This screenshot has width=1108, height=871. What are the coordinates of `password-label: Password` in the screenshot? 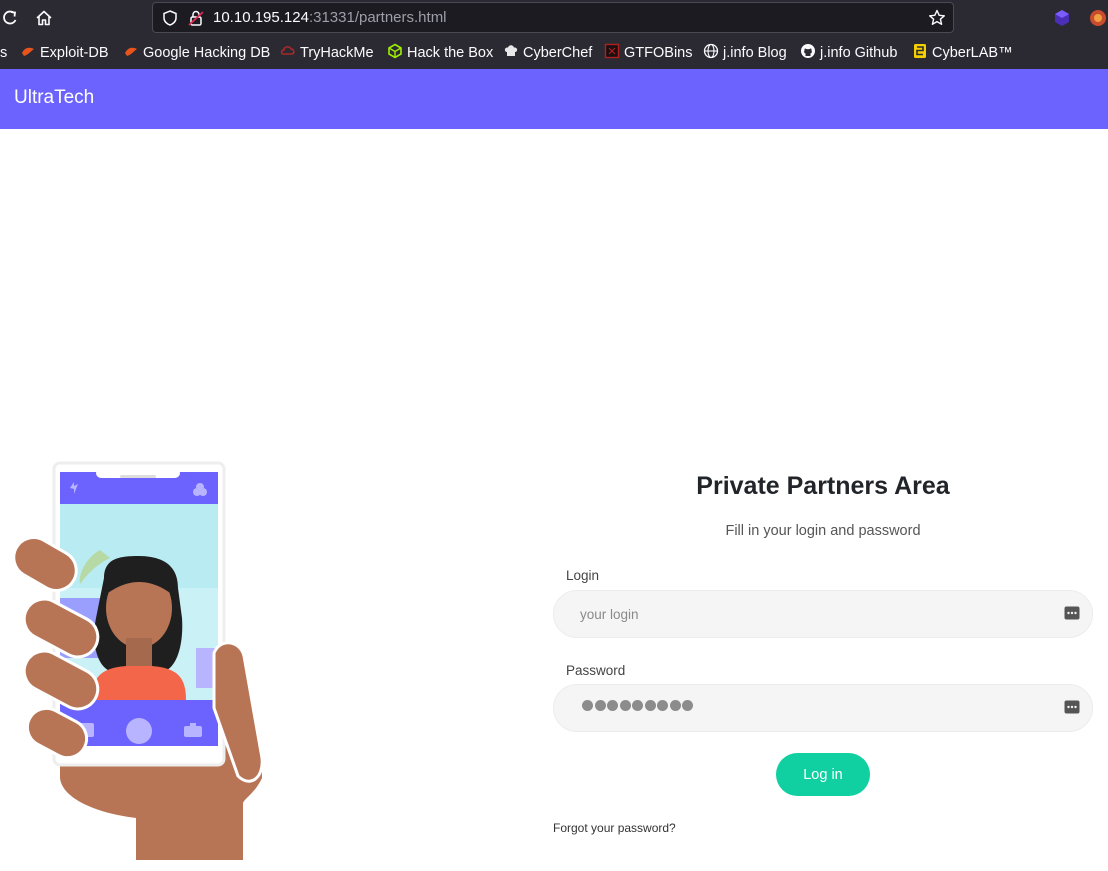 It's located at (596, 670).